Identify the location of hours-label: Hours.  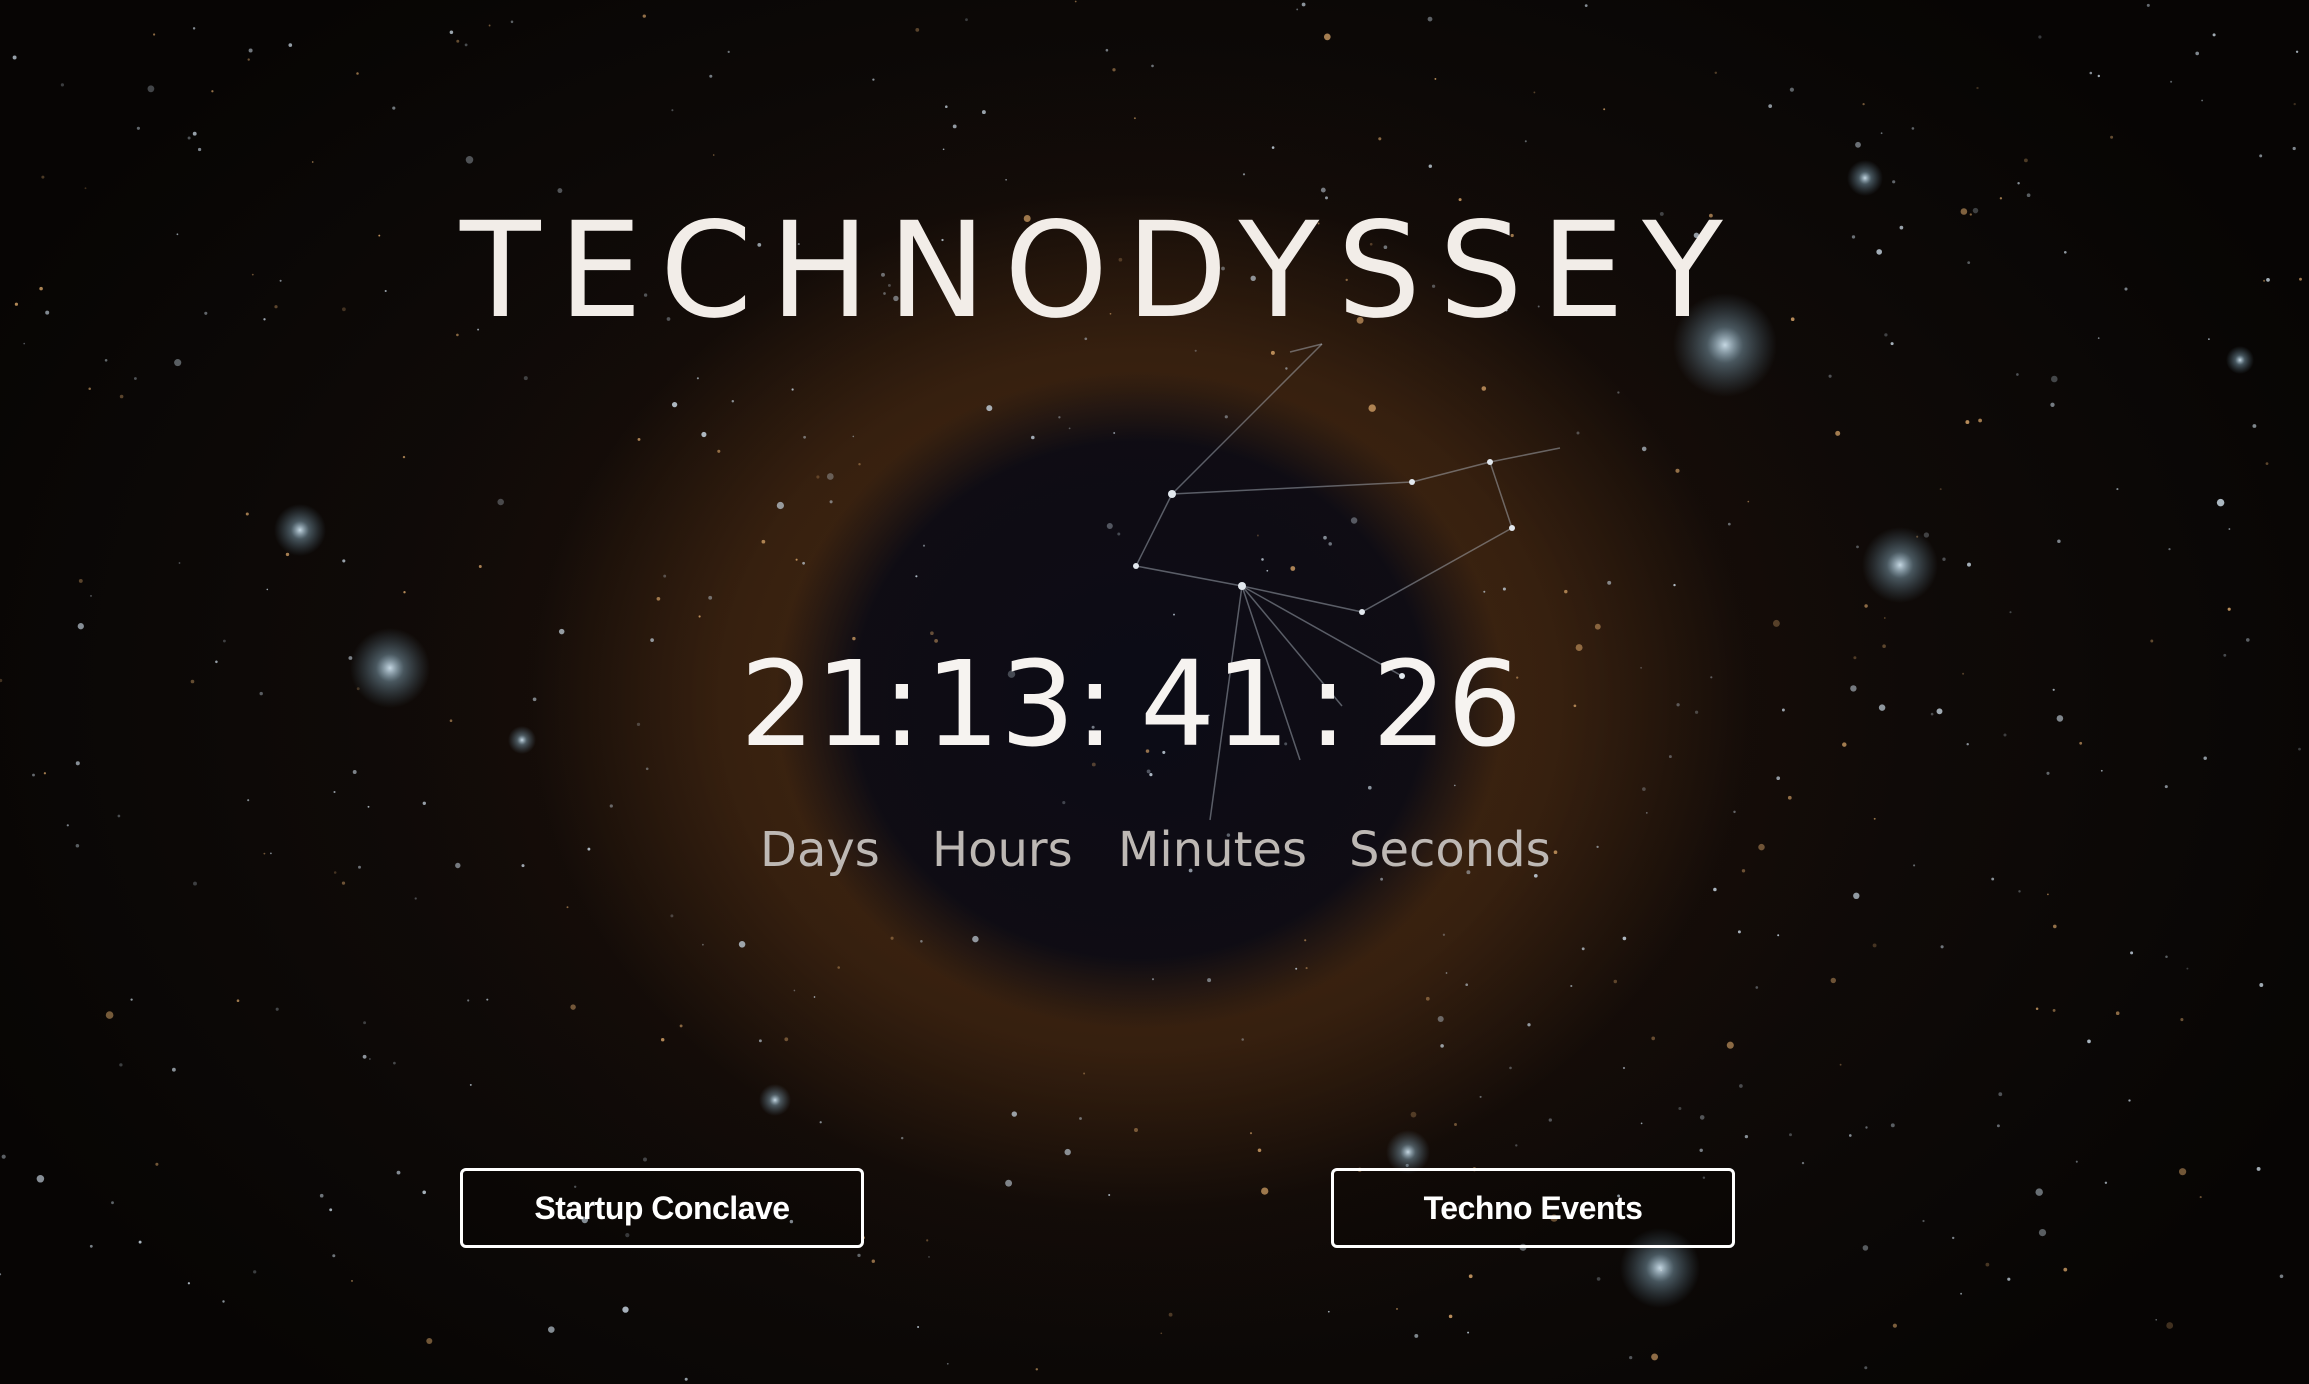
(1002, 850).